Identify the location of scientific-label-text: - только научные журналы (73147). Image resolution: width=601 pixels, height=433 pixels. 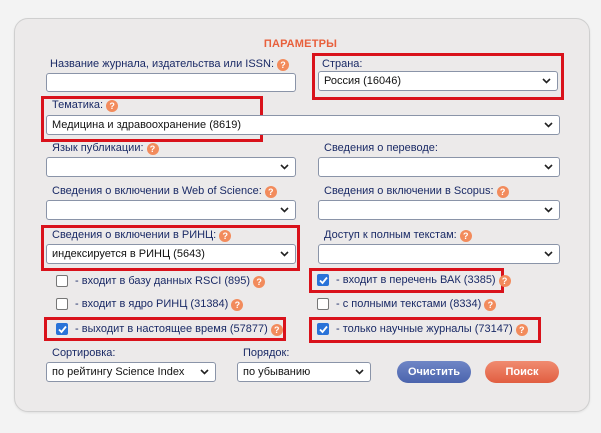
(424, 329).